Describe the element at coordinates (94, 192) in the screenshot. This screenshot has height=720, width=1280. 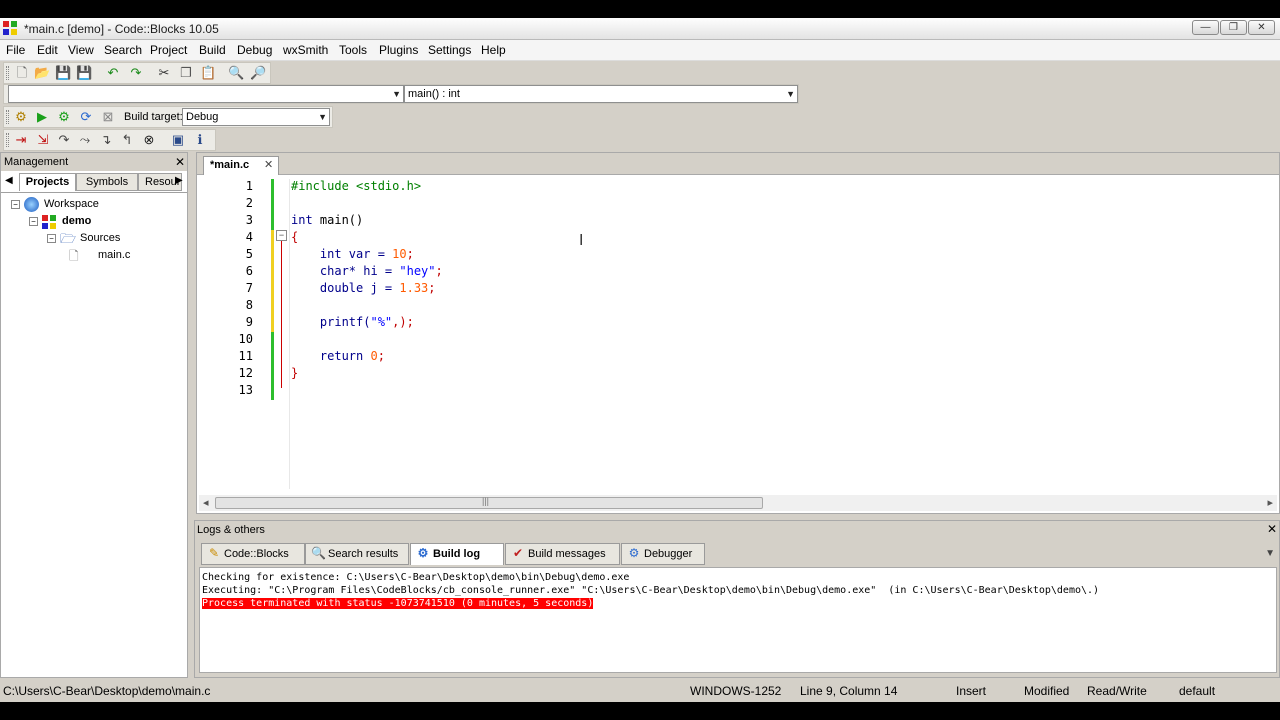
I see `divider` at that location.